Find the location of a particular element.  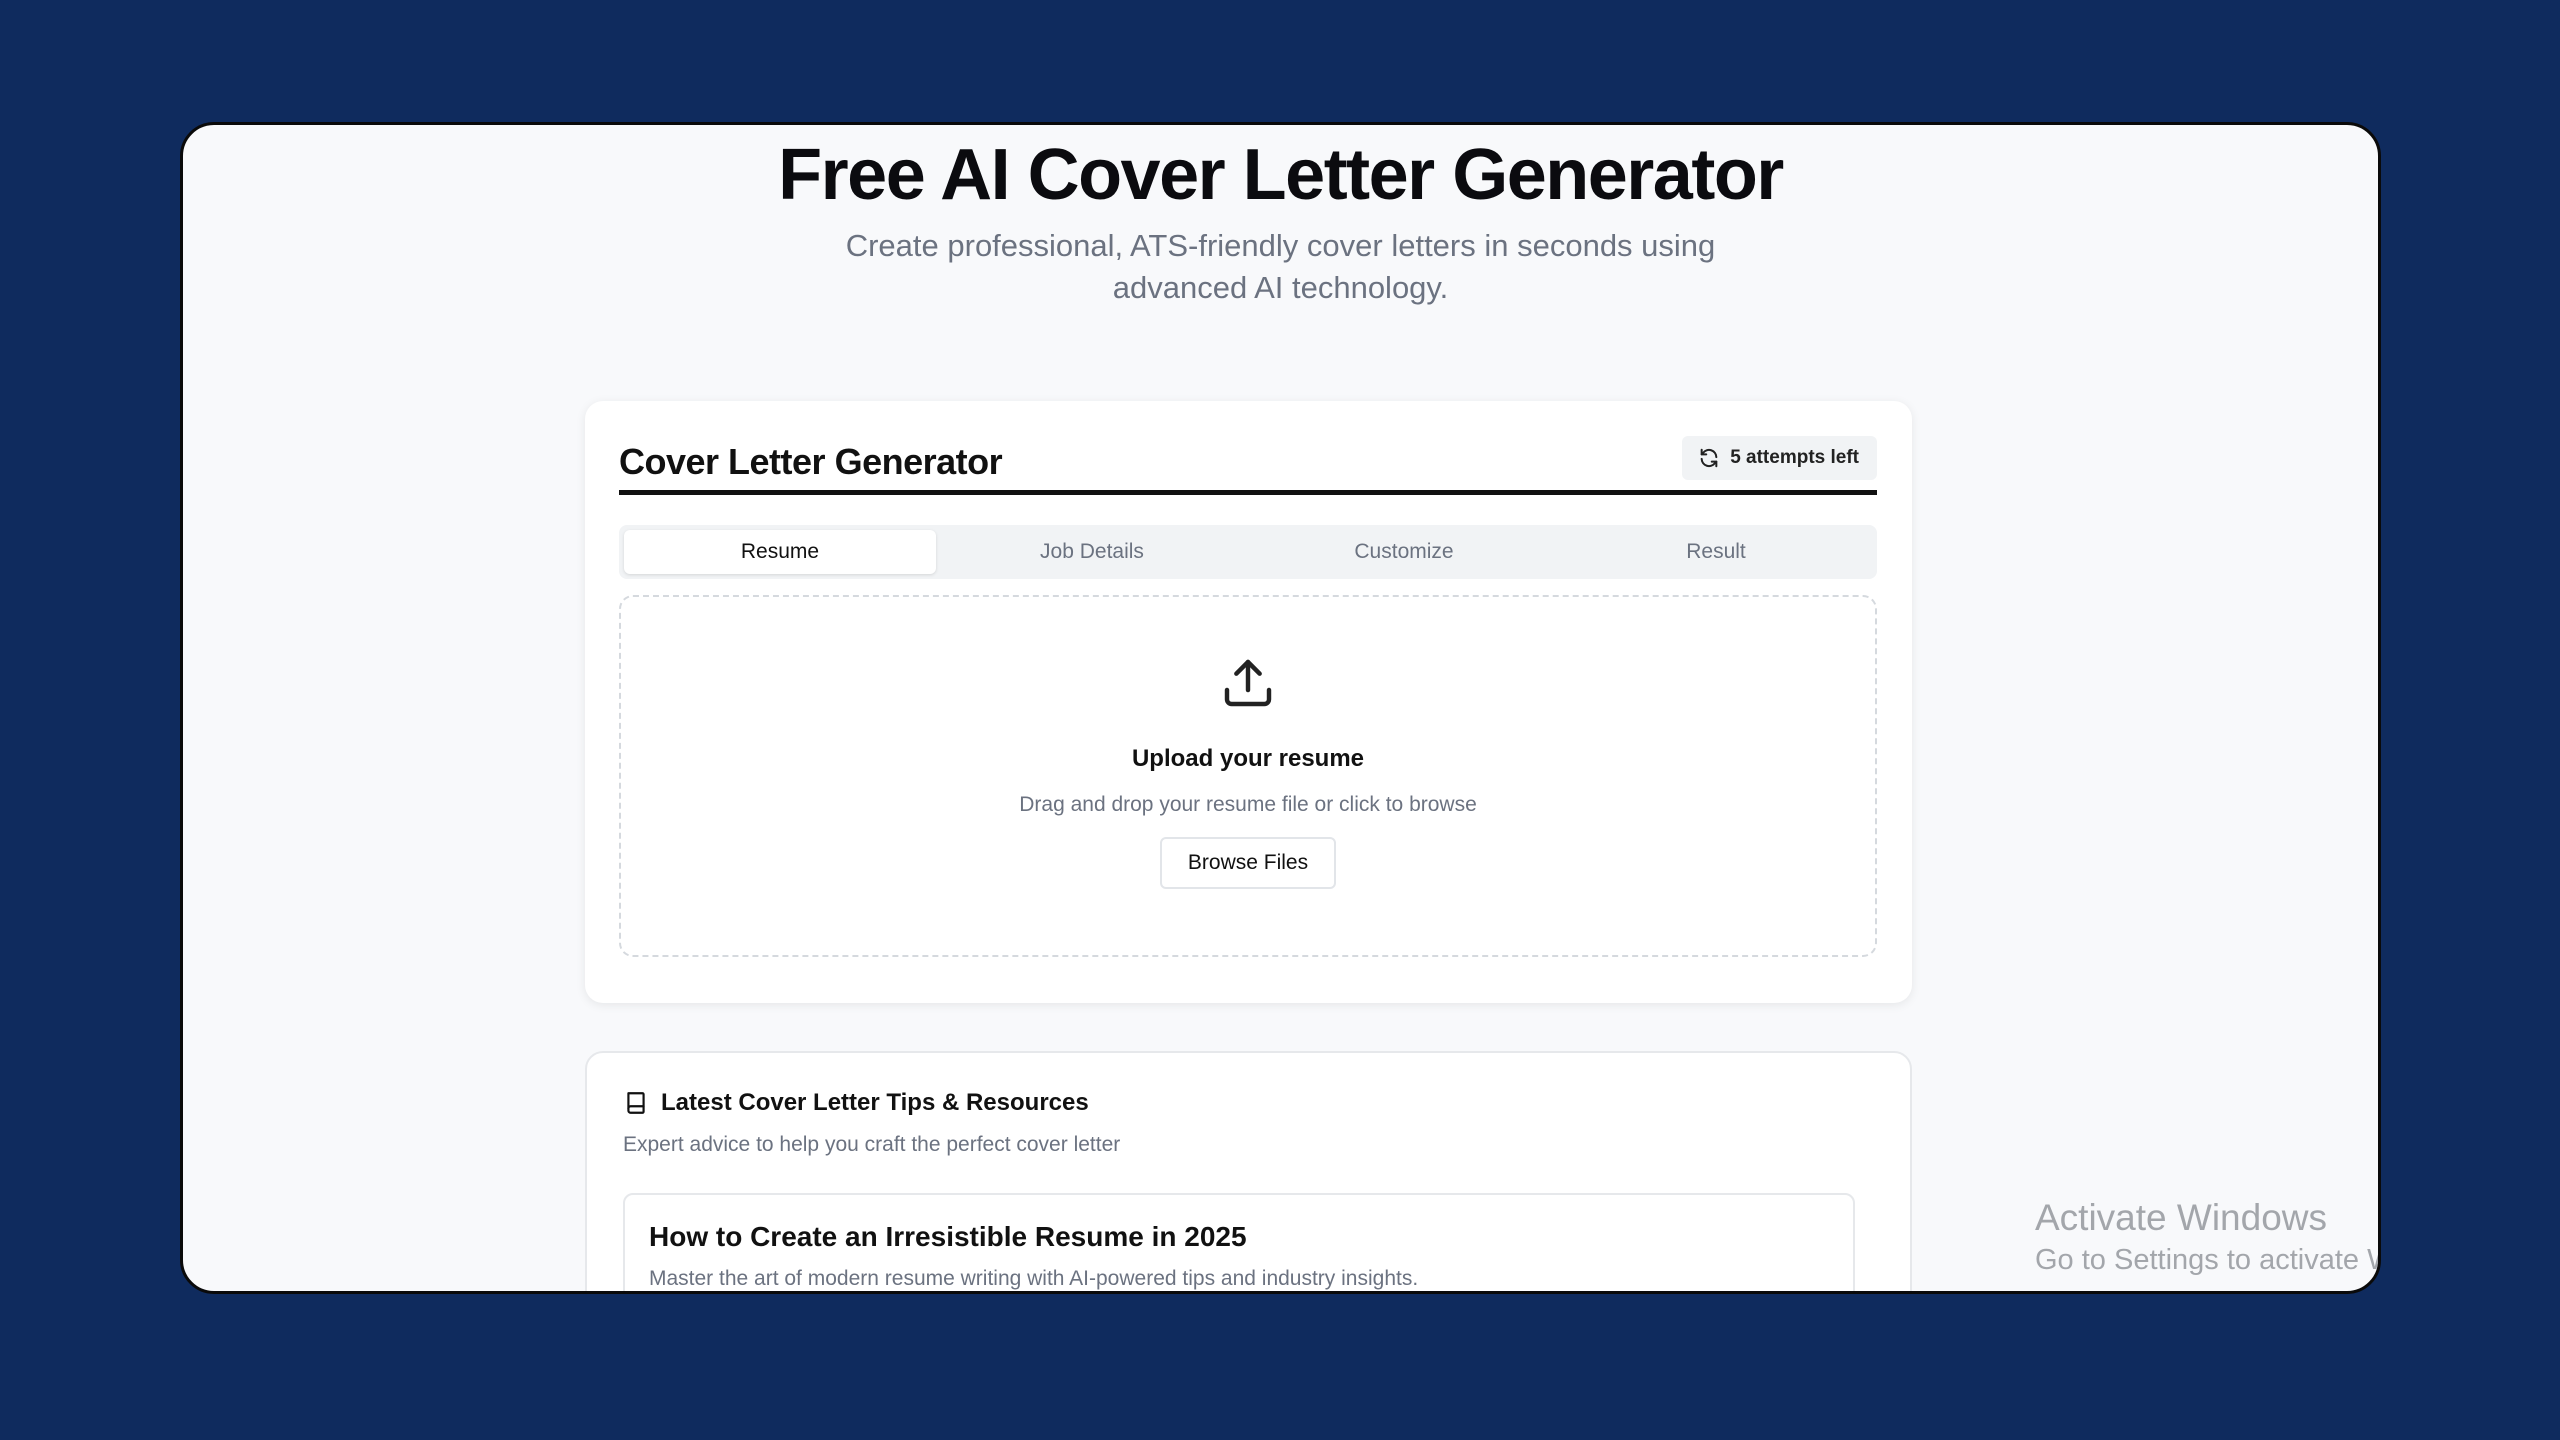

attempts-badge: 5 attempts left is located at coordinates (1779, 458).